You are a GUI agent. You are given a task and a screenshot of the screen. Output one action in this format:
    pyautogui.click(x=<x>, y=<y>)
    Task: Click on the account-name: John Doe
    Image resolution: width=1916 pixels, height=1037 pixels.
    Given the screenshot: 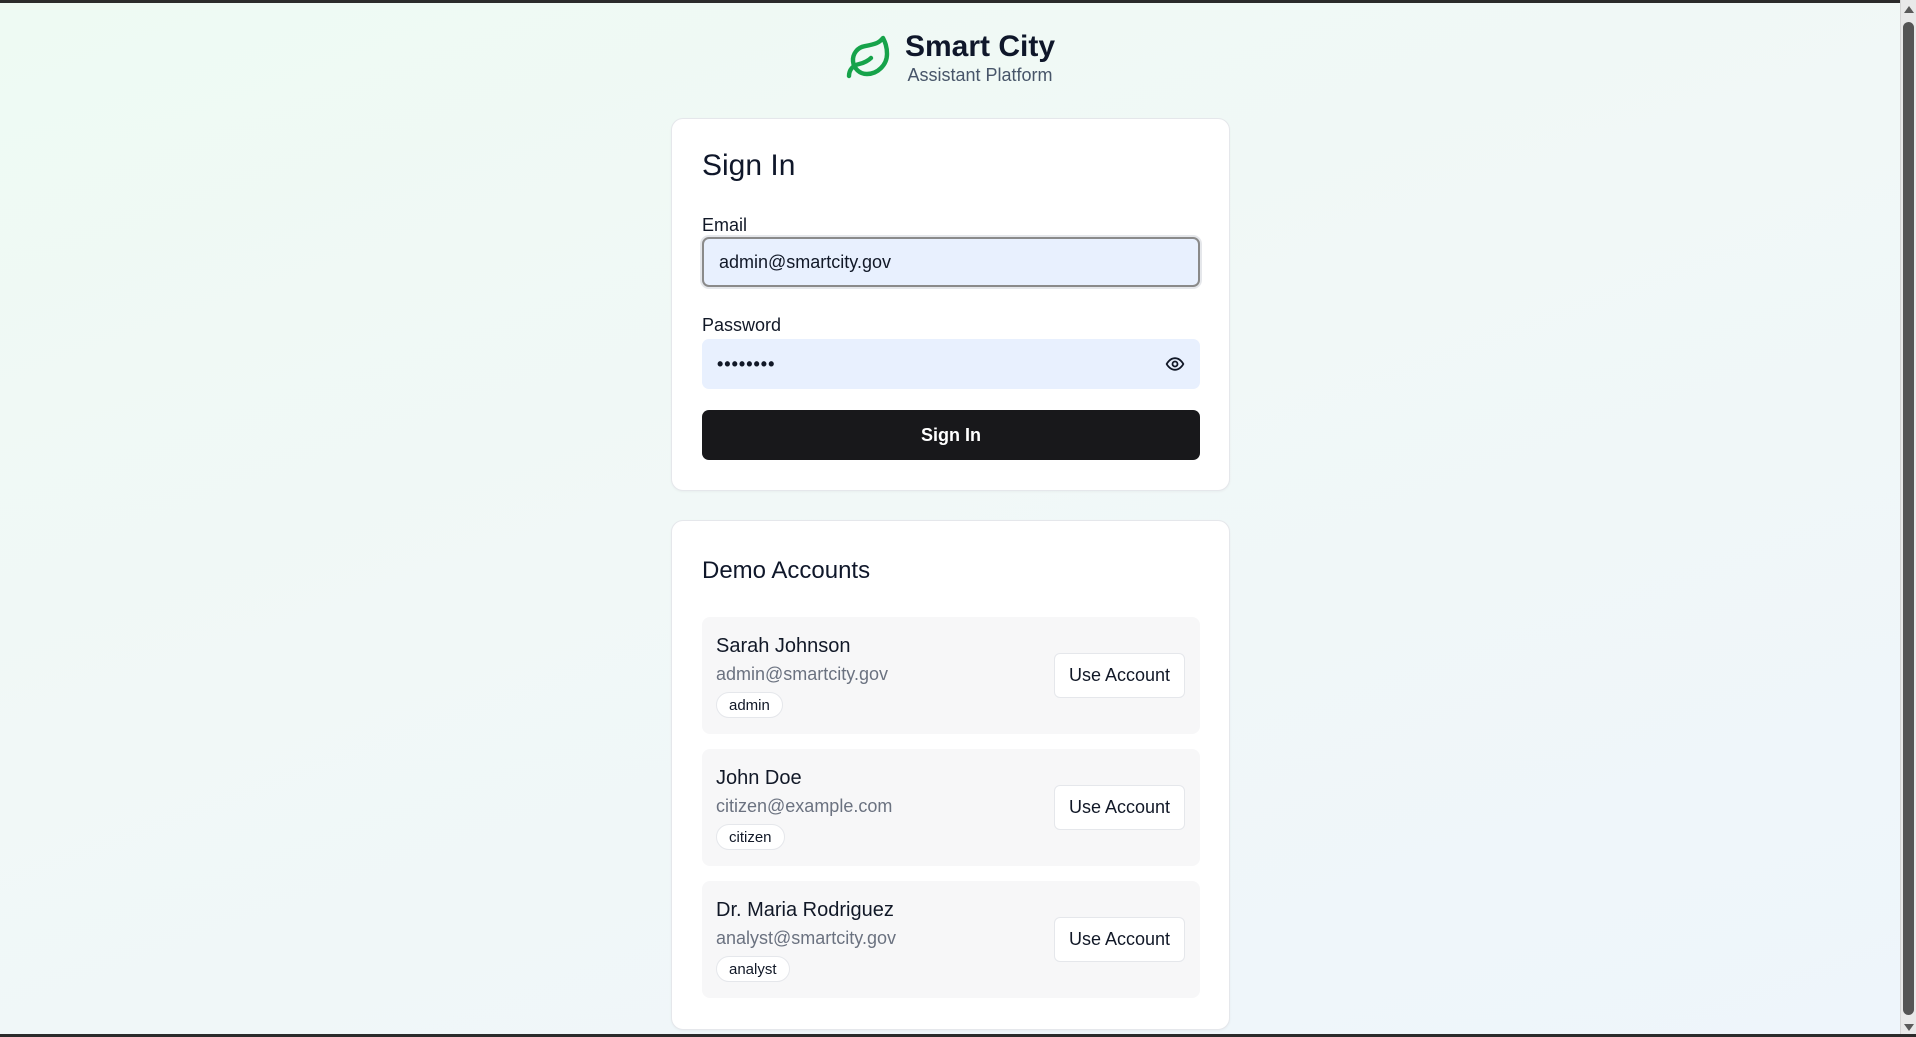 What is the action you would take?
    pyautogui.click(x=759, y=778)
    